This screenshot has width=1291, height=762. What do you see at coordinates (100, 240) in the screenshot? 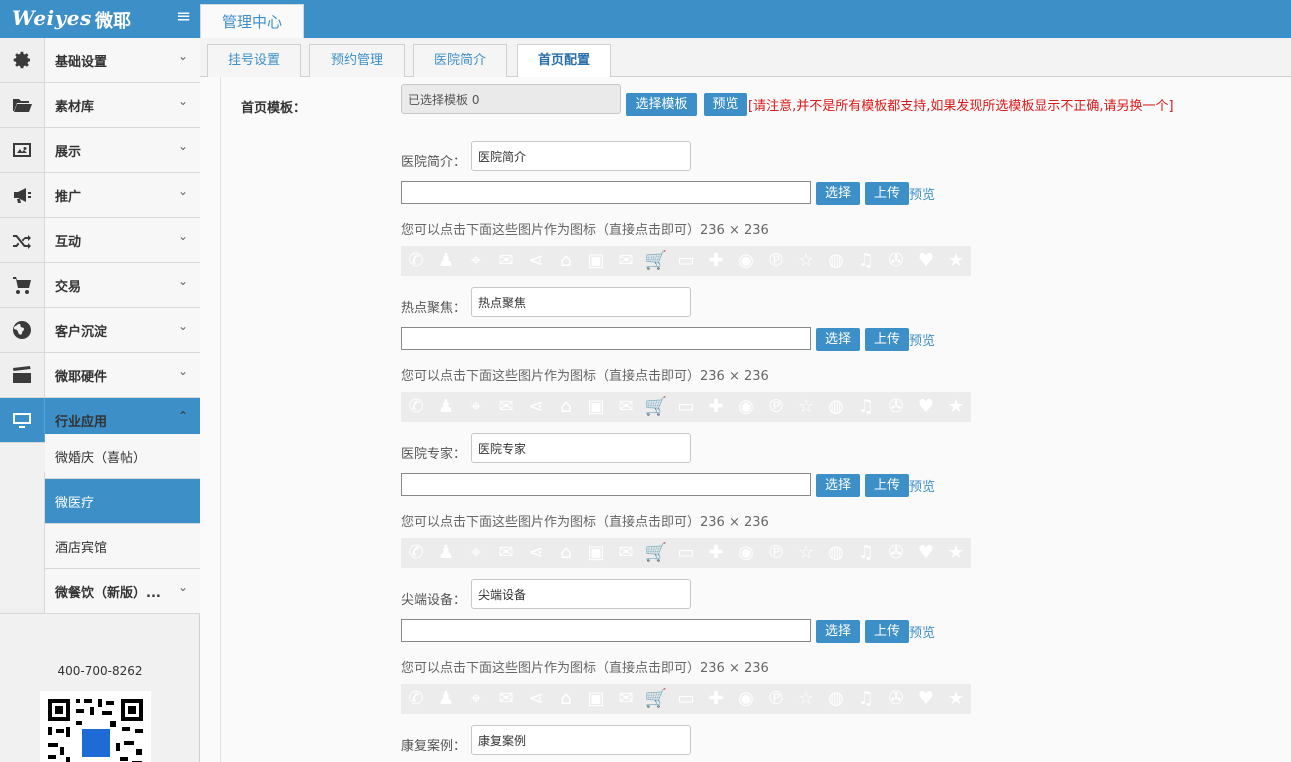
I see `sidebar-item-5: 互动 ⌄` at bounding box center [100, 240].